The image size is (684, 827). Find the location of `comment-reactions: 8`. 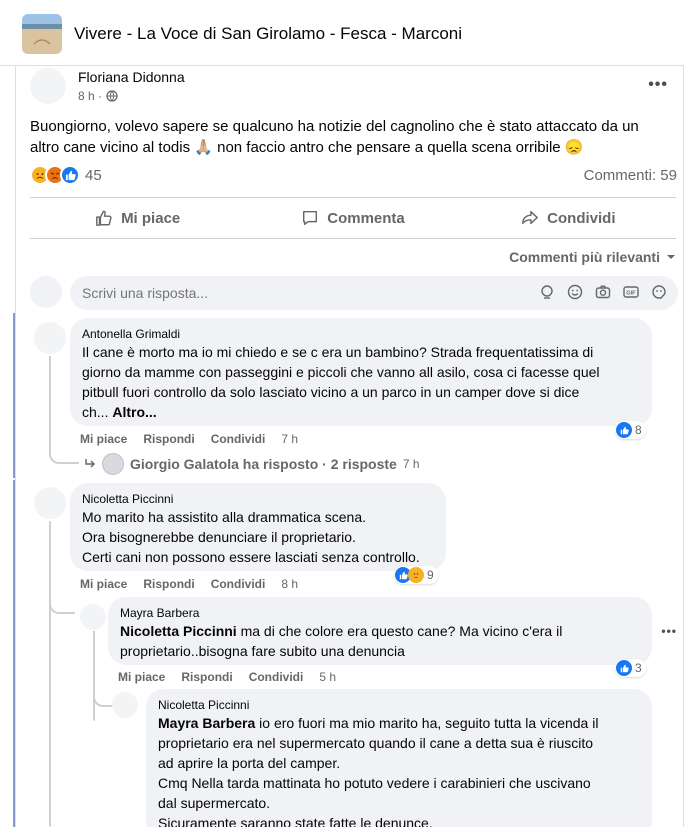

comment-reactions: 8 is located at coordinates (630, 430).